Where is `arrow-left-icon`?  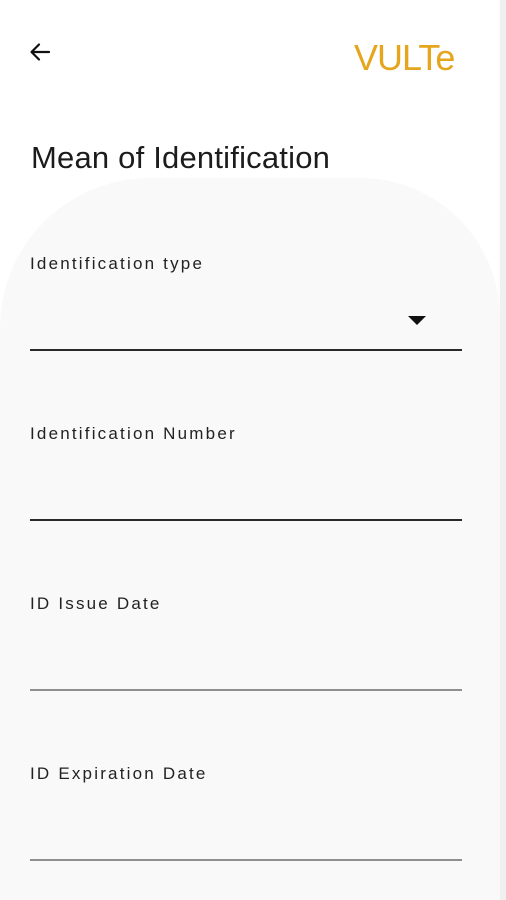 arrow-left-icon is located at coordinates (40, 52).